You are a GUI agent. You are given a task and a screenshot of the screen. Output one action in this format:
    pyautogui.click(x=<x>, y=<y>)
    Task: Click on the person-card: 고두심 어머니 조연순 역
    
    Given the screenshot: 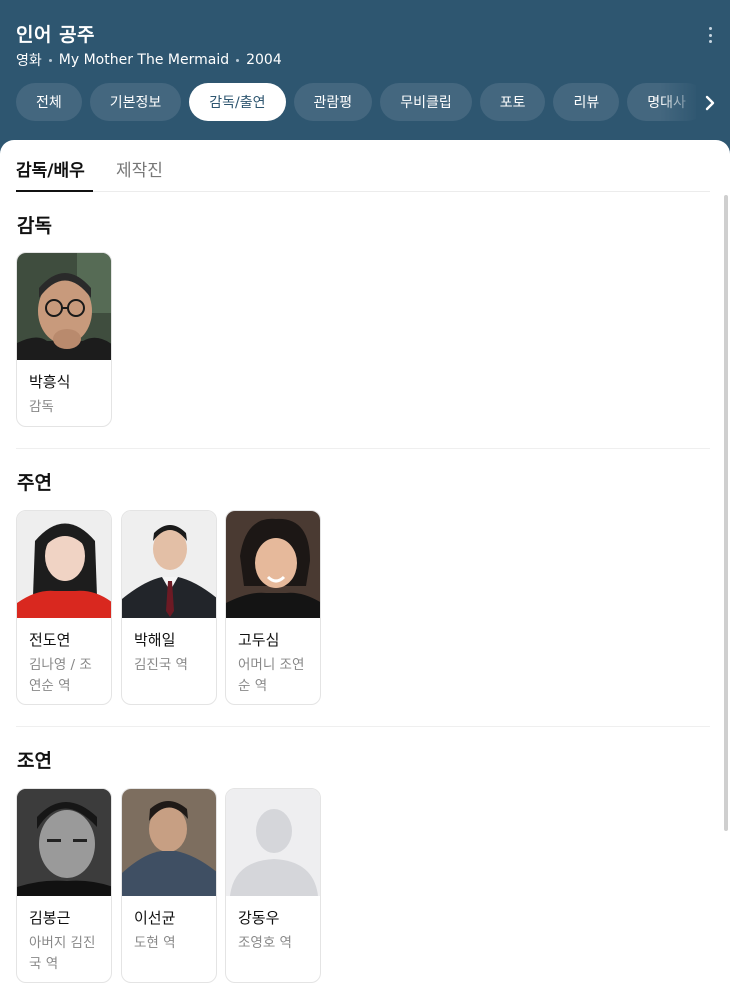 What is the action you would take?
    pyautogui.click(x=273, y=607)
    